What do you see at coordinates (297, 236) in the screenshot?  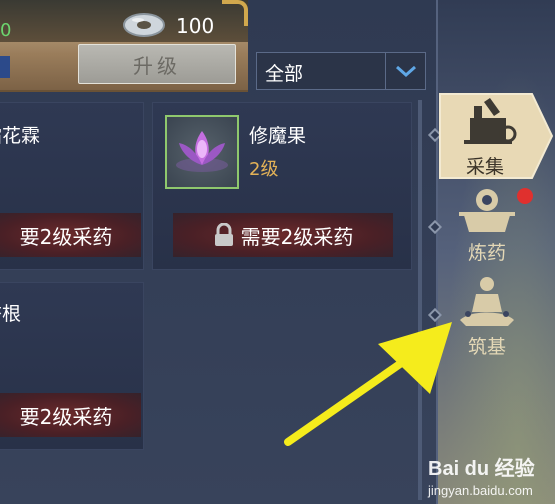 I see `requirement-text: 需要2级采药` at bounding box center [297, 236].